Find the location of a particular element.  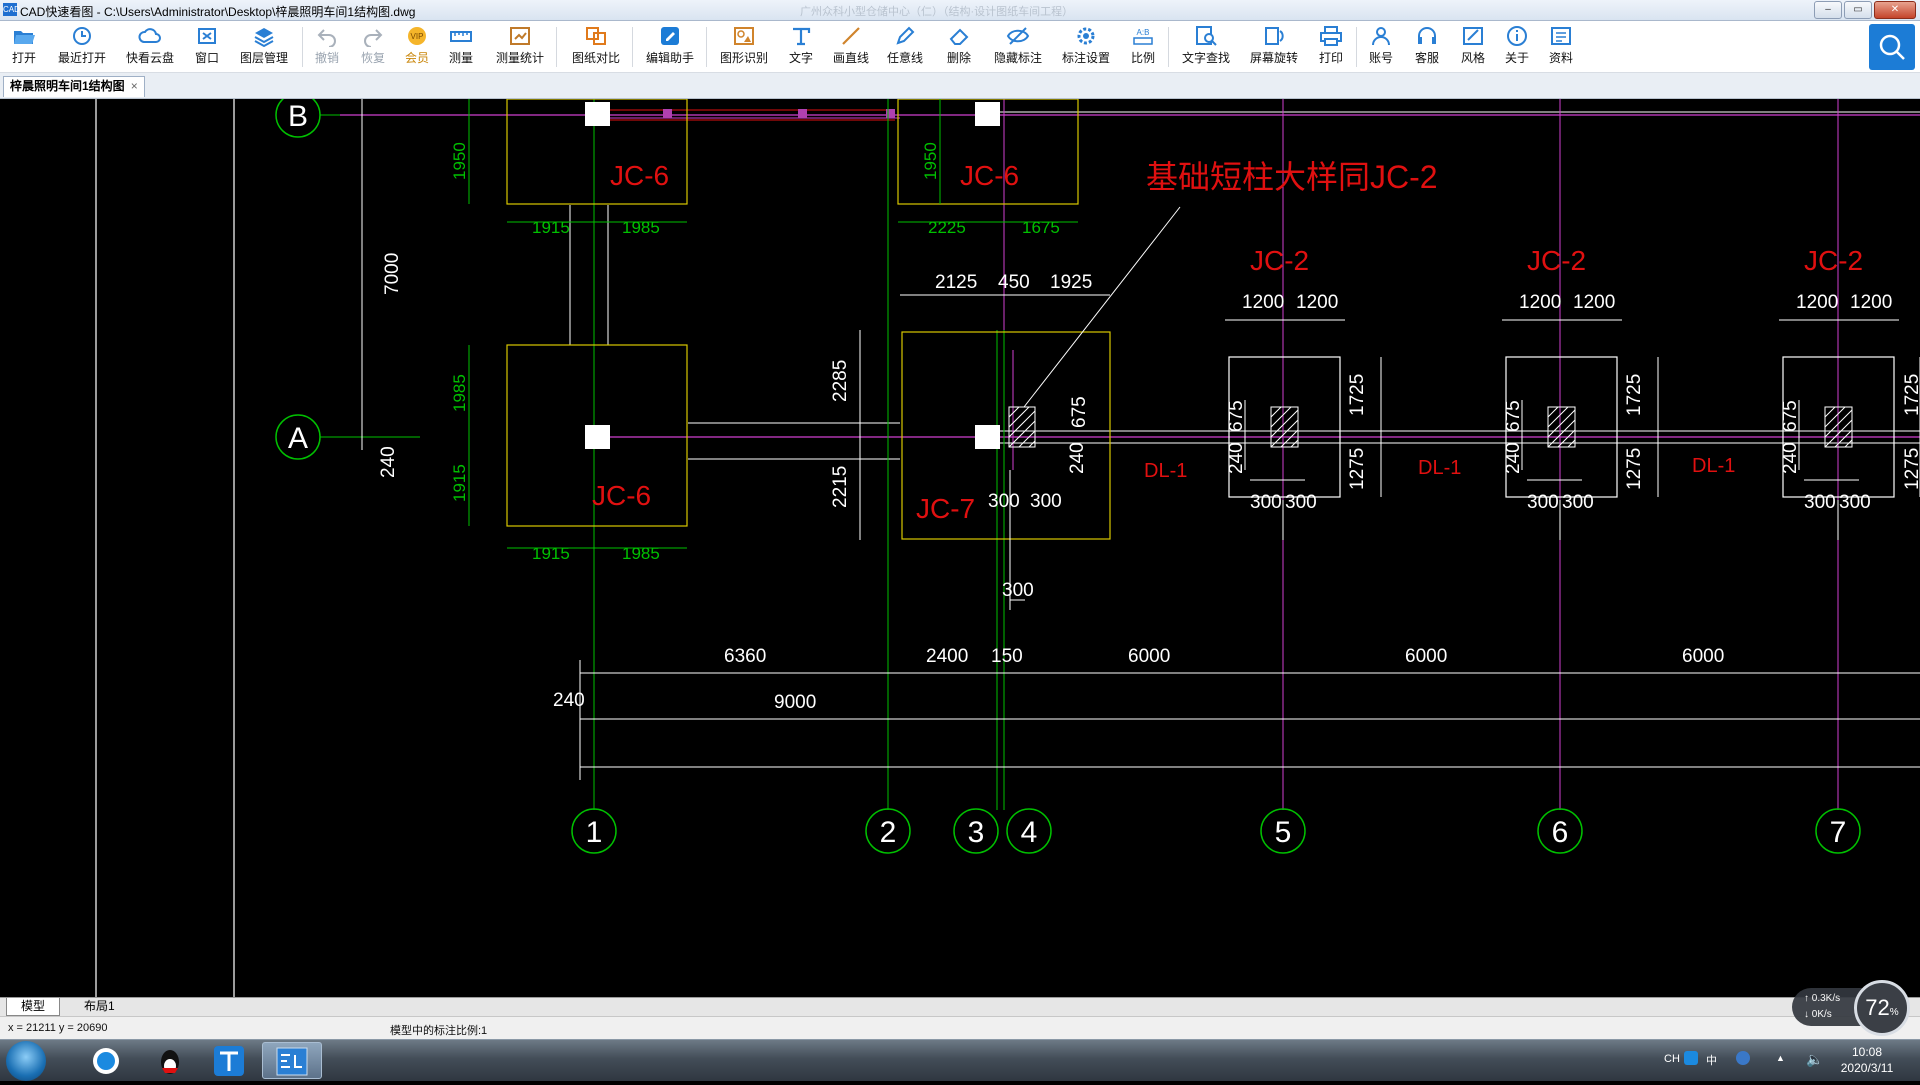

dim-300-6a: 300 is located at coordinates (1543, 502).